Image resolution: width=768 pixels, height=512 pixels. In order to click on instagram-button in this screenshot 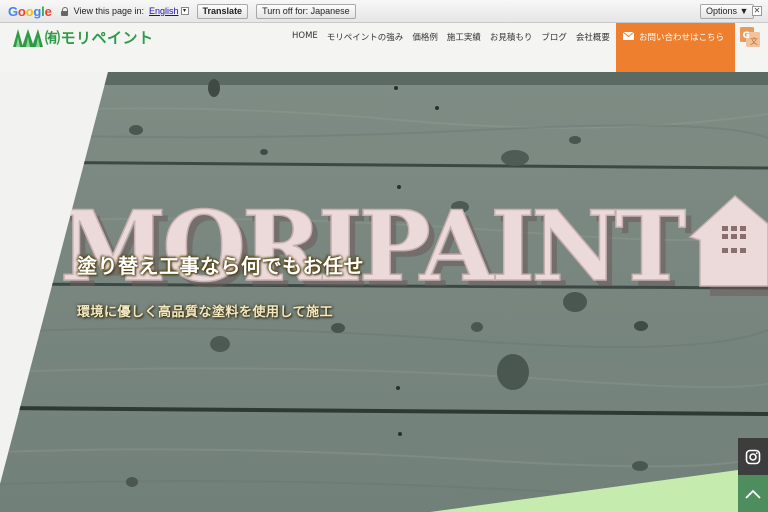, I will do `click(753, 456)`.